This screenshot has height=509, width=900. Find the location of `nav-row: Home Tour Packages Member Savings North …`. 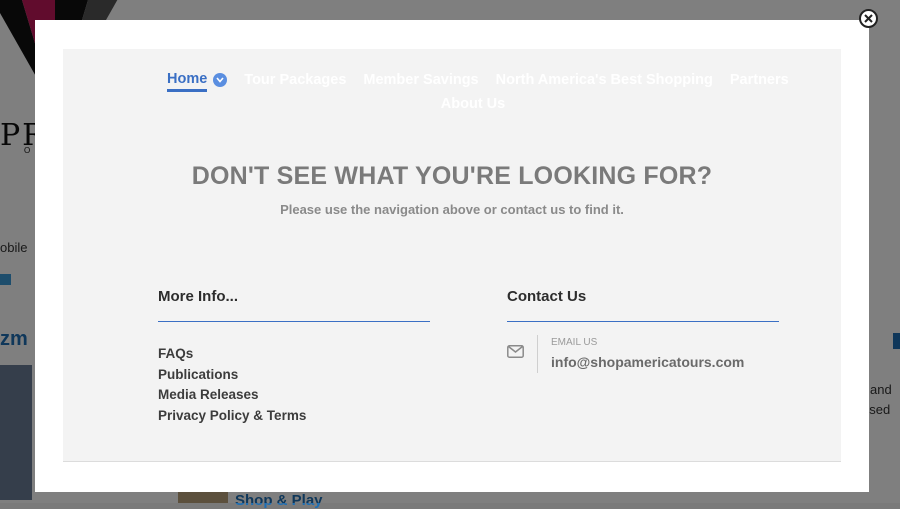

nav-row: Home Tour Packages Member Savings North … is located at coordinates (476, 80).